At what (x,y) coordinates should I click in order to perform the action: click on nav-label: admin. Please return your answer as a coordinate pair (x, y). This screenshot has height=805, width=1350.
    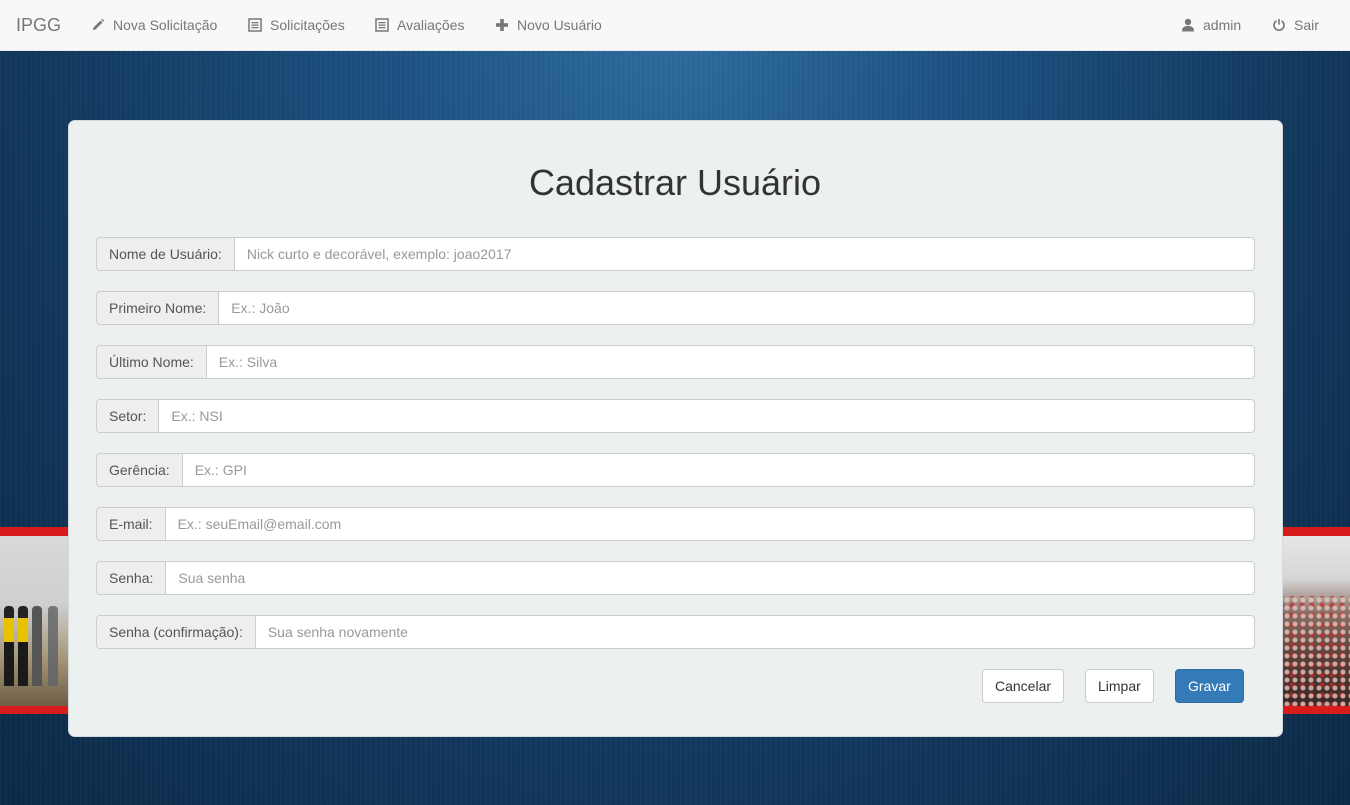
    Looking at the image, I should click on (1222, 25).